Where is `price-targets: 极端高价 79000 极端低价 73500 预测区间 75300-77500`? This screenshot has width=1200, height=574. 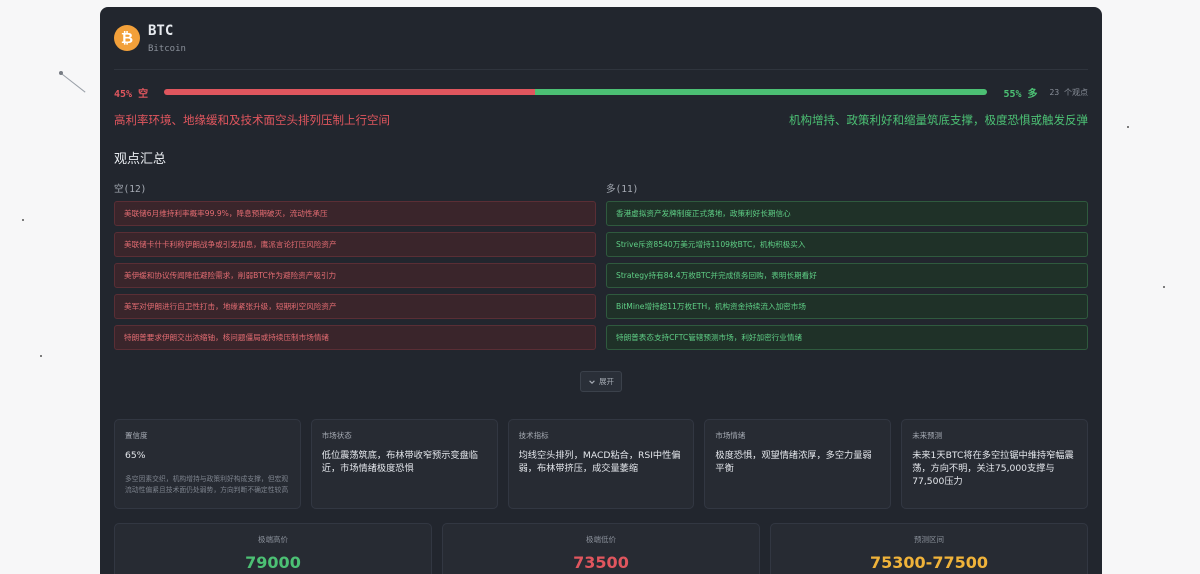 price-targets: 极端高价 79000 极端低价 73500 预测区间 75300-77500 is located at coordinates (601, 548).